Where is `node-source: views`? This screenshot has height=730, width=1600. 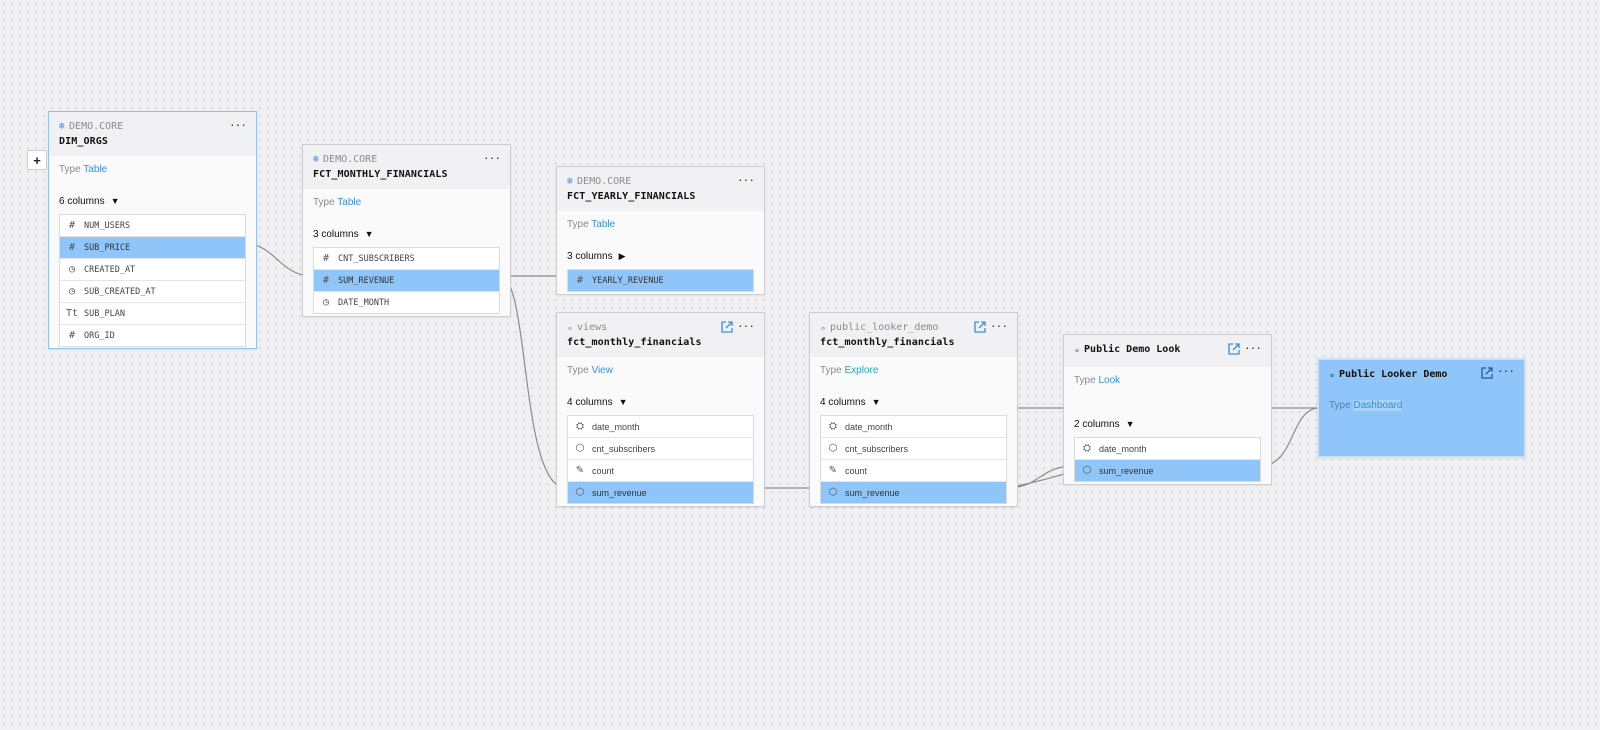
node-source: views is located at coordinates (592, 327).